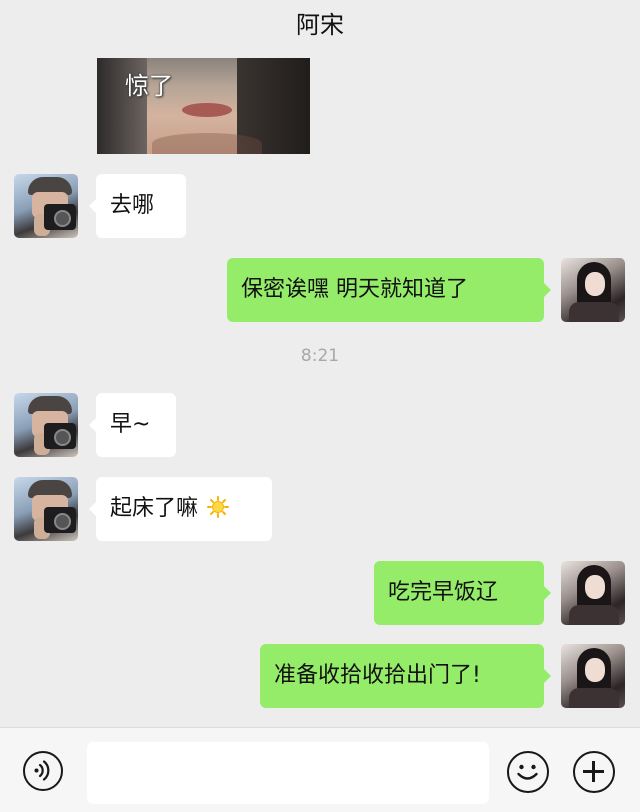  I want to click on message-text: 吃完早饭辽, so click(443, 592).